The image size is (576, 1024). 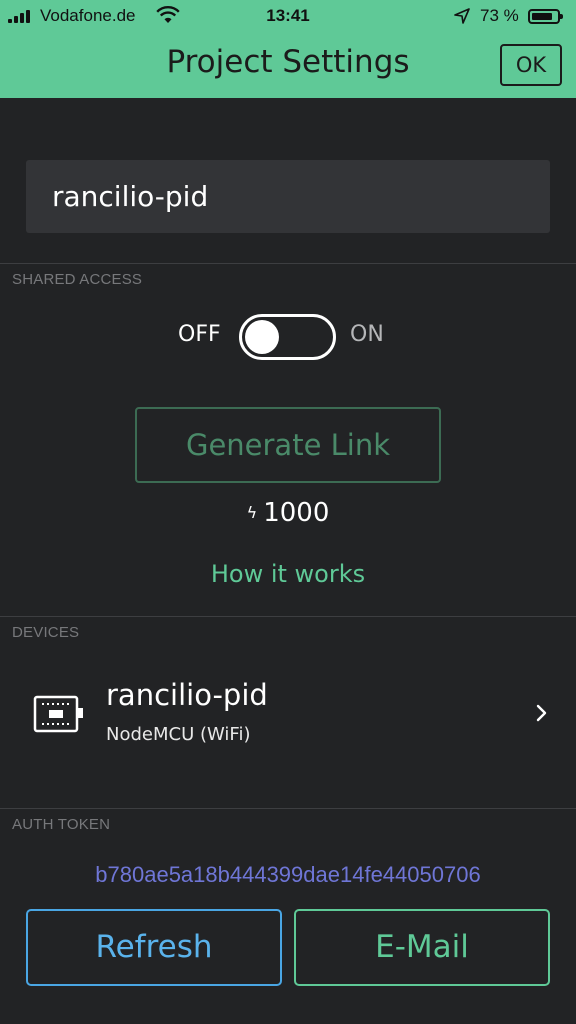 What do you see at coordinates (499, 15) in the screenshot?
I see `battery-percent: 73 %` at bounding box center [499, 15].